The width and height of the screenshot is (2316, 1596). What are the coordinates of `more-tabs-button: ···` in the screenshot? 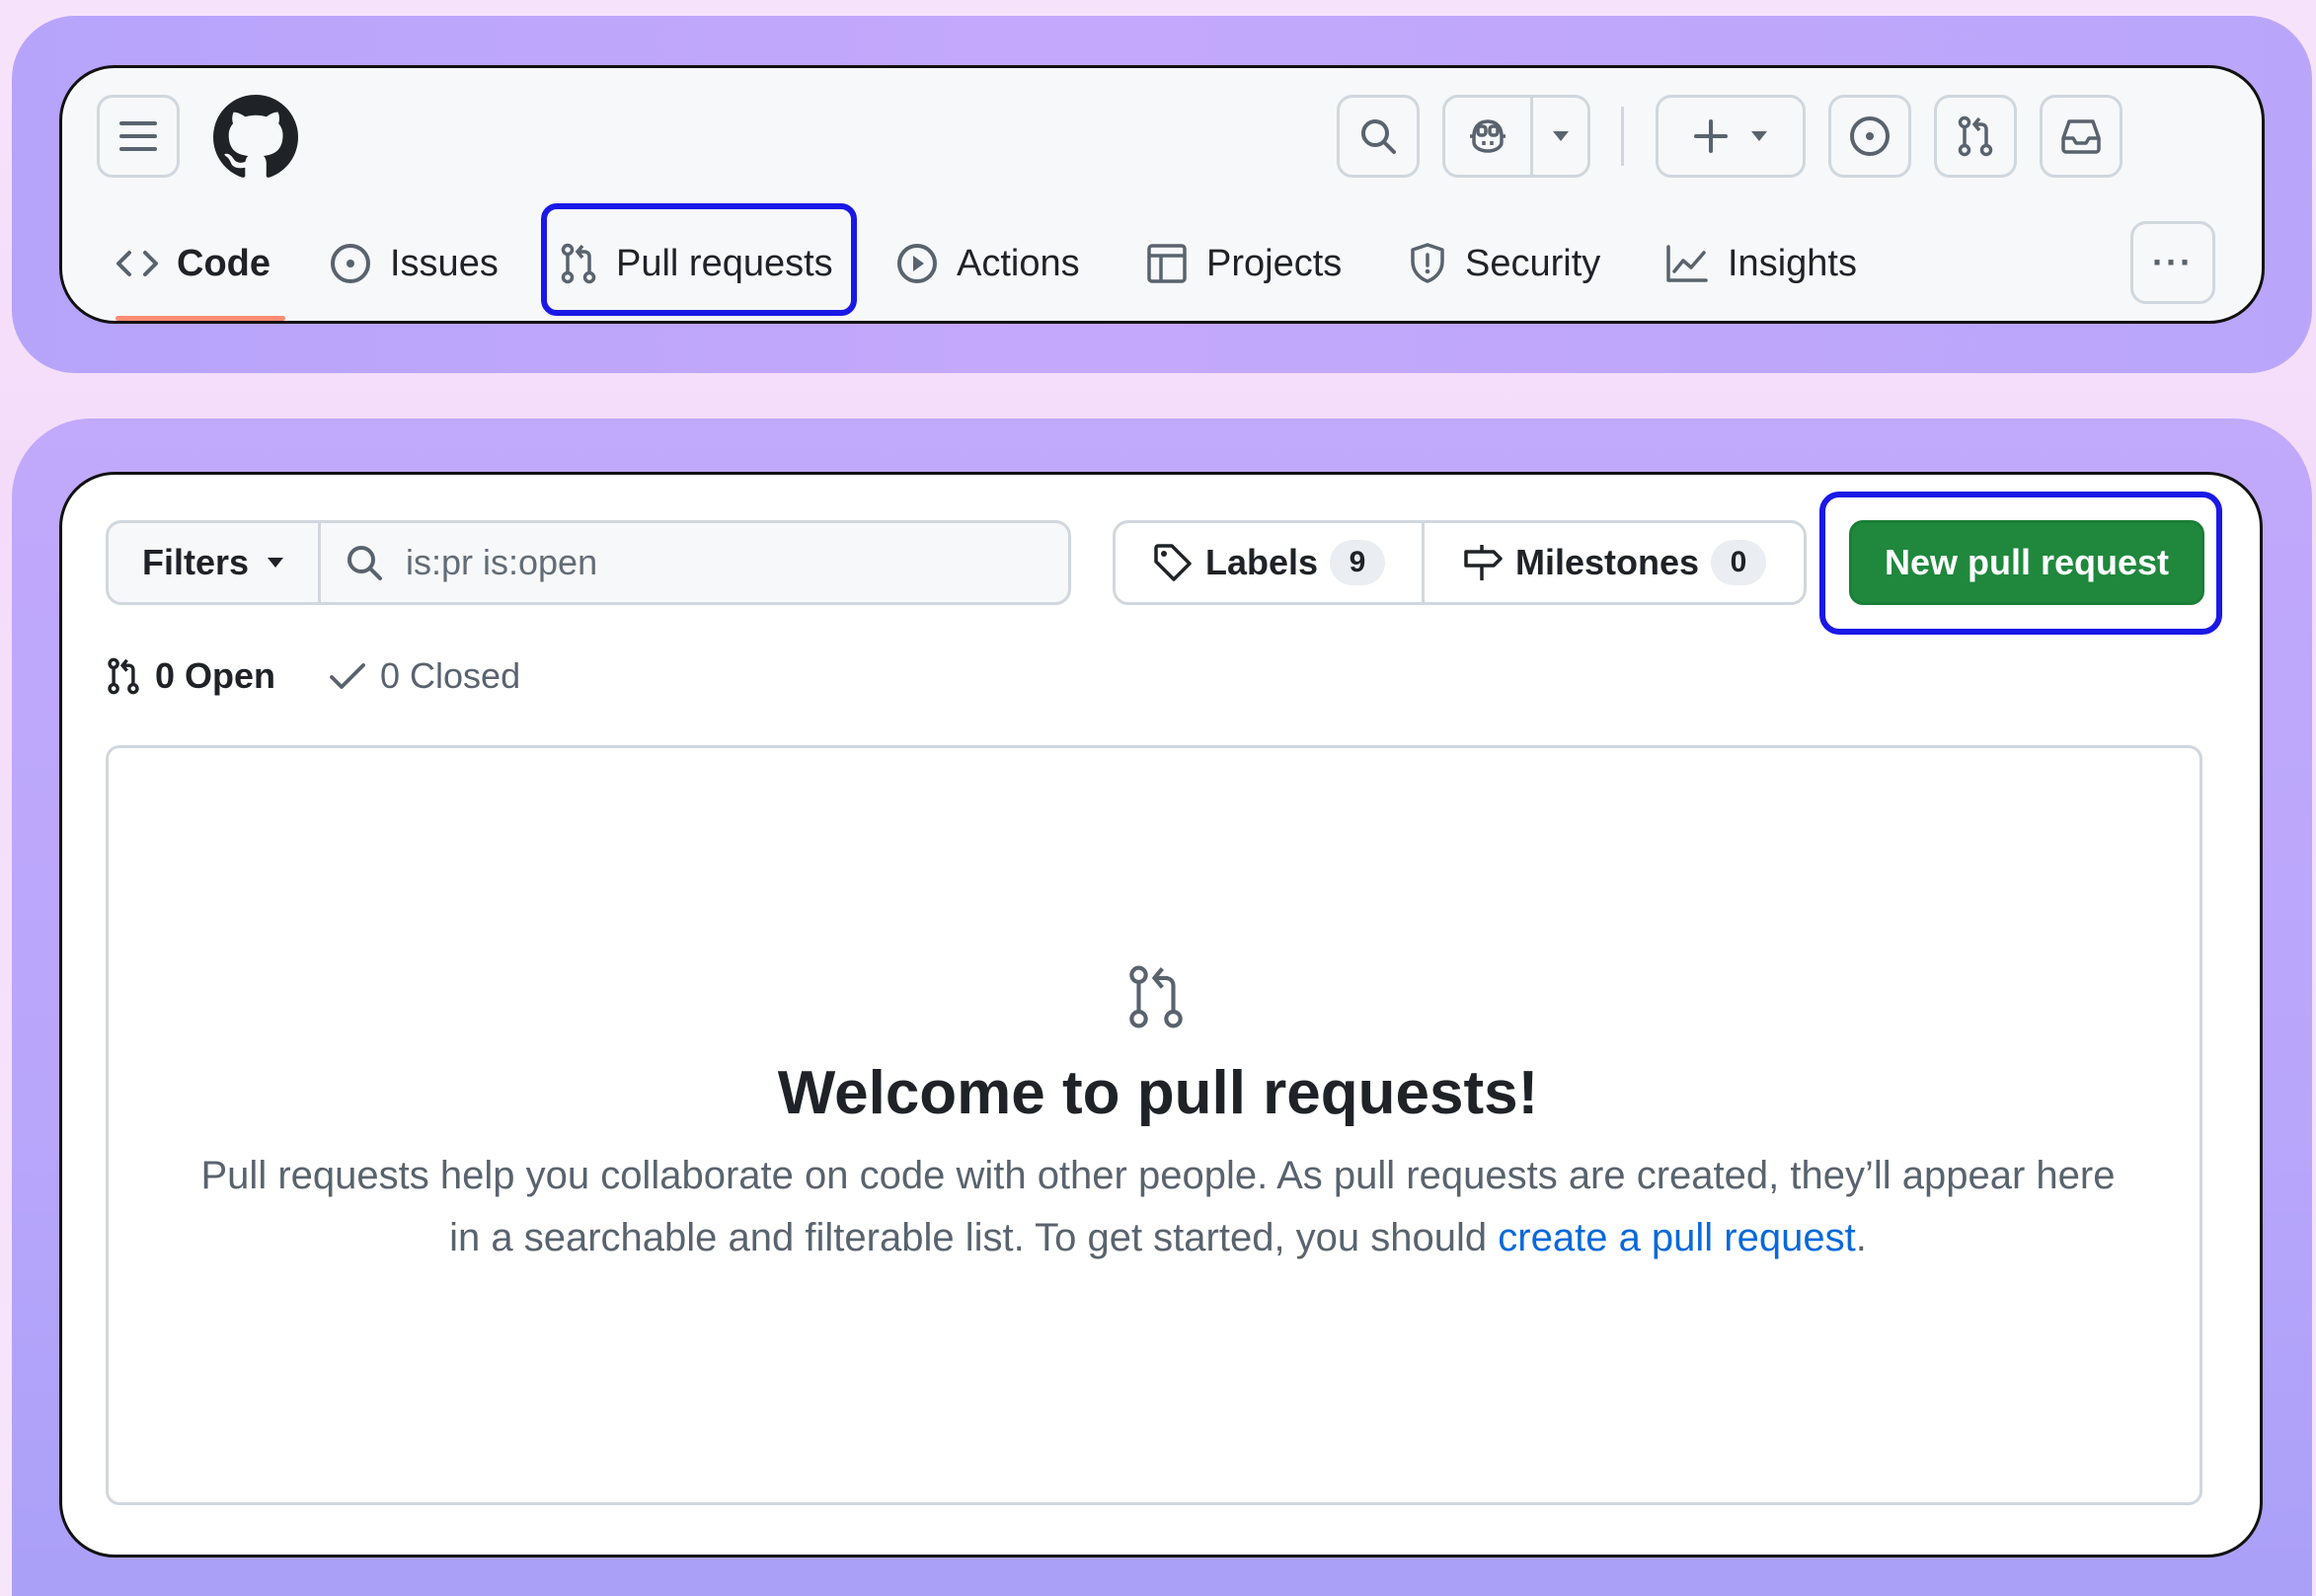 It's located at (2173, 262).